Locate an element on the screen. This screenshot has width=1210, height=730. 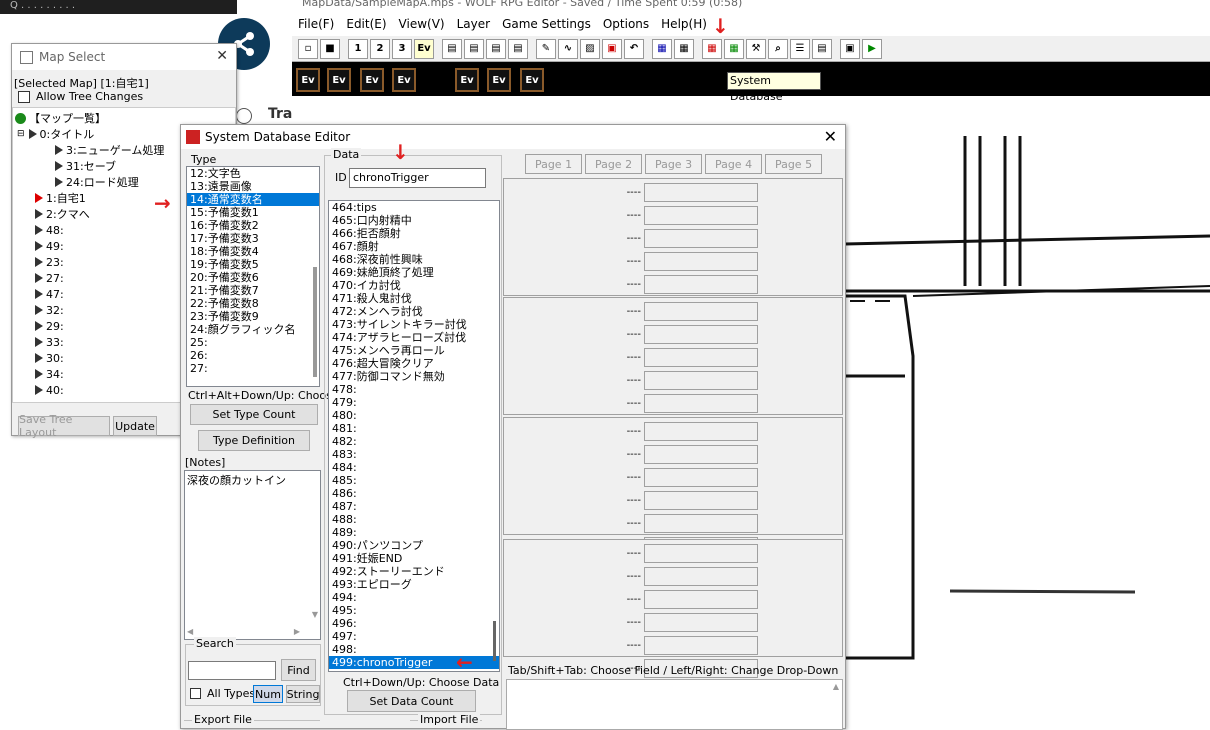
tree-item: 1:自宅1 is located at coordinates (60, 198).